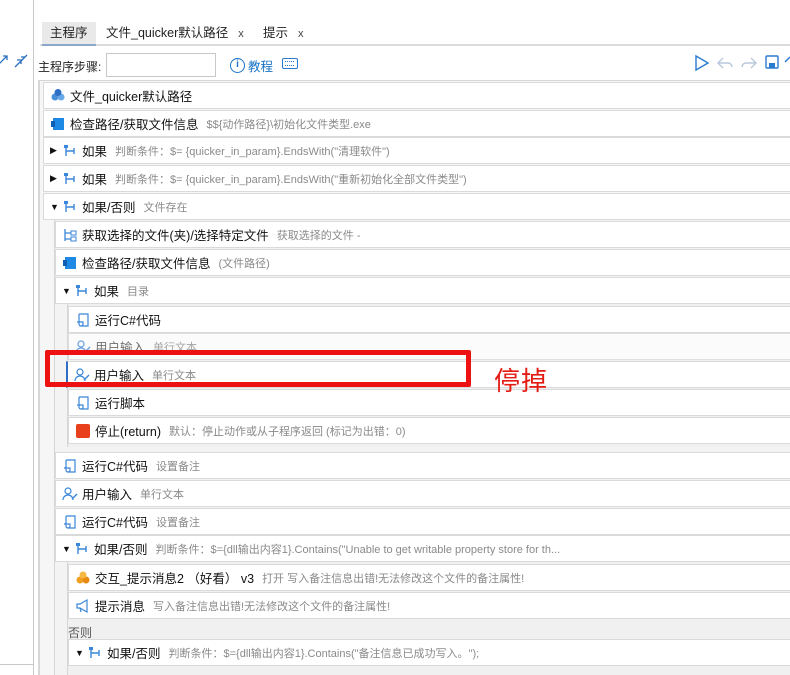 The image size is (790, 675). I want to click on tree-row: 停止(return) 默认：停止动作或从子程序返回 (标记为出错：0), so click(429, 430).